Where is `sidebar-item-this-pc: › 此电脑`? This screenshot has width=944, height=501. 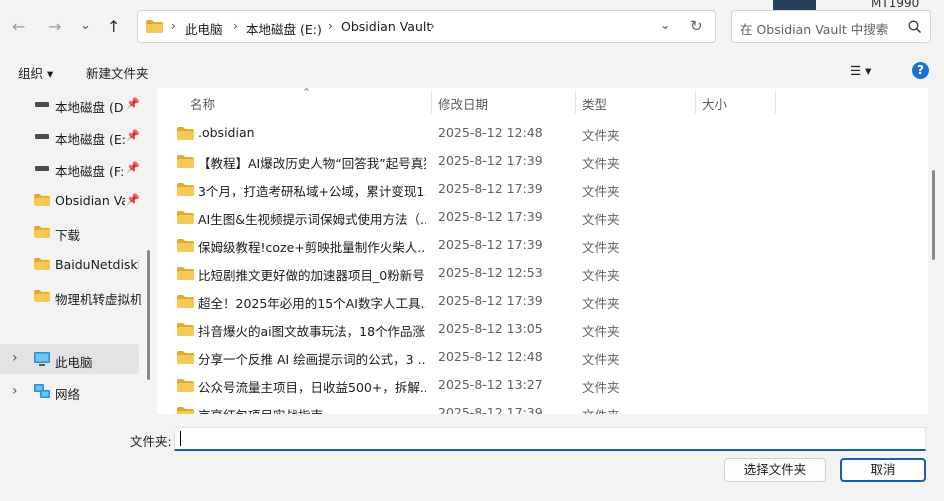 sidebar-item-this-pc: › 此电脑 is located at coordinates (69, 359).